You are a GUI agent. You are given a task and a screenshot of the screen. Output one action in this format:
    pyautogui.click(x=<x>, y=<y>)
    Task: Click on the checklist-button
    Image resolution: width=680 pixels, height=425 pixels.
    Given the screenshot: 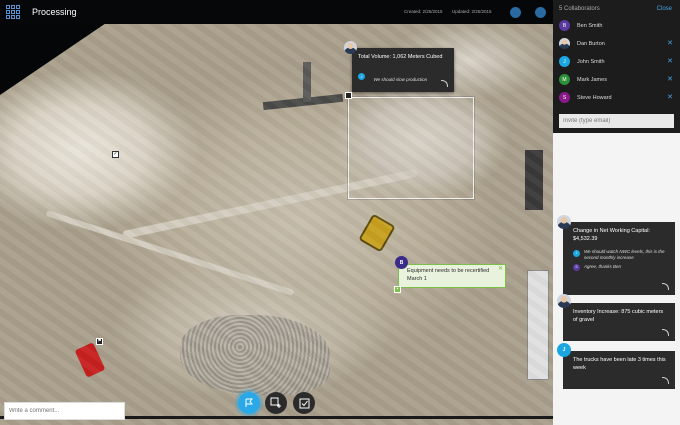 What is the action you would take?
    pyautogui.click(x=304, y=403)
    